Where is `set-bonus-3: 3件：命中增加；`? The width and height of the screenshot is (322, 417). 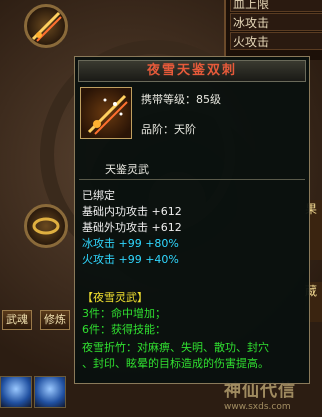 set-bonus-3: 3件：命中增加； is located at coordinates (124, 313).